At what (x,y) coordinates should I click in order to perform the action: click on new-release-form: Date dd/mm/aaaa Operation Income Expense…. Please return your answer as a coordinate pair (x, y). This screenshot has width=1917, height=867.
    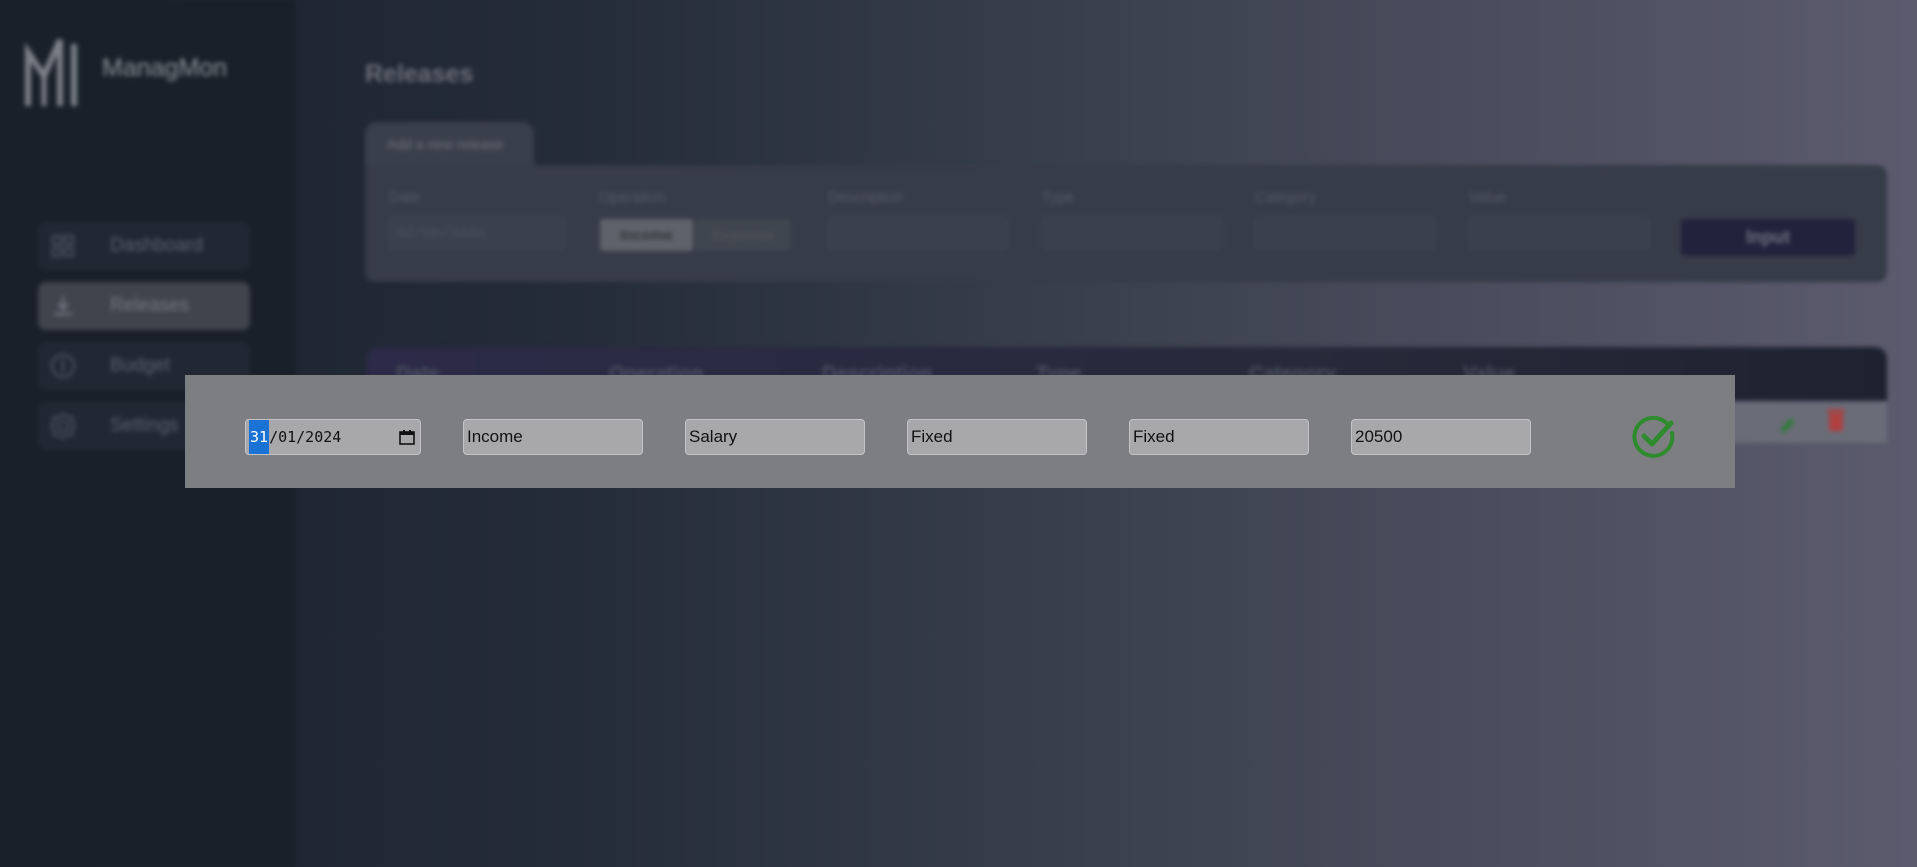
    Looking at the image, I should click on (1126, 223).